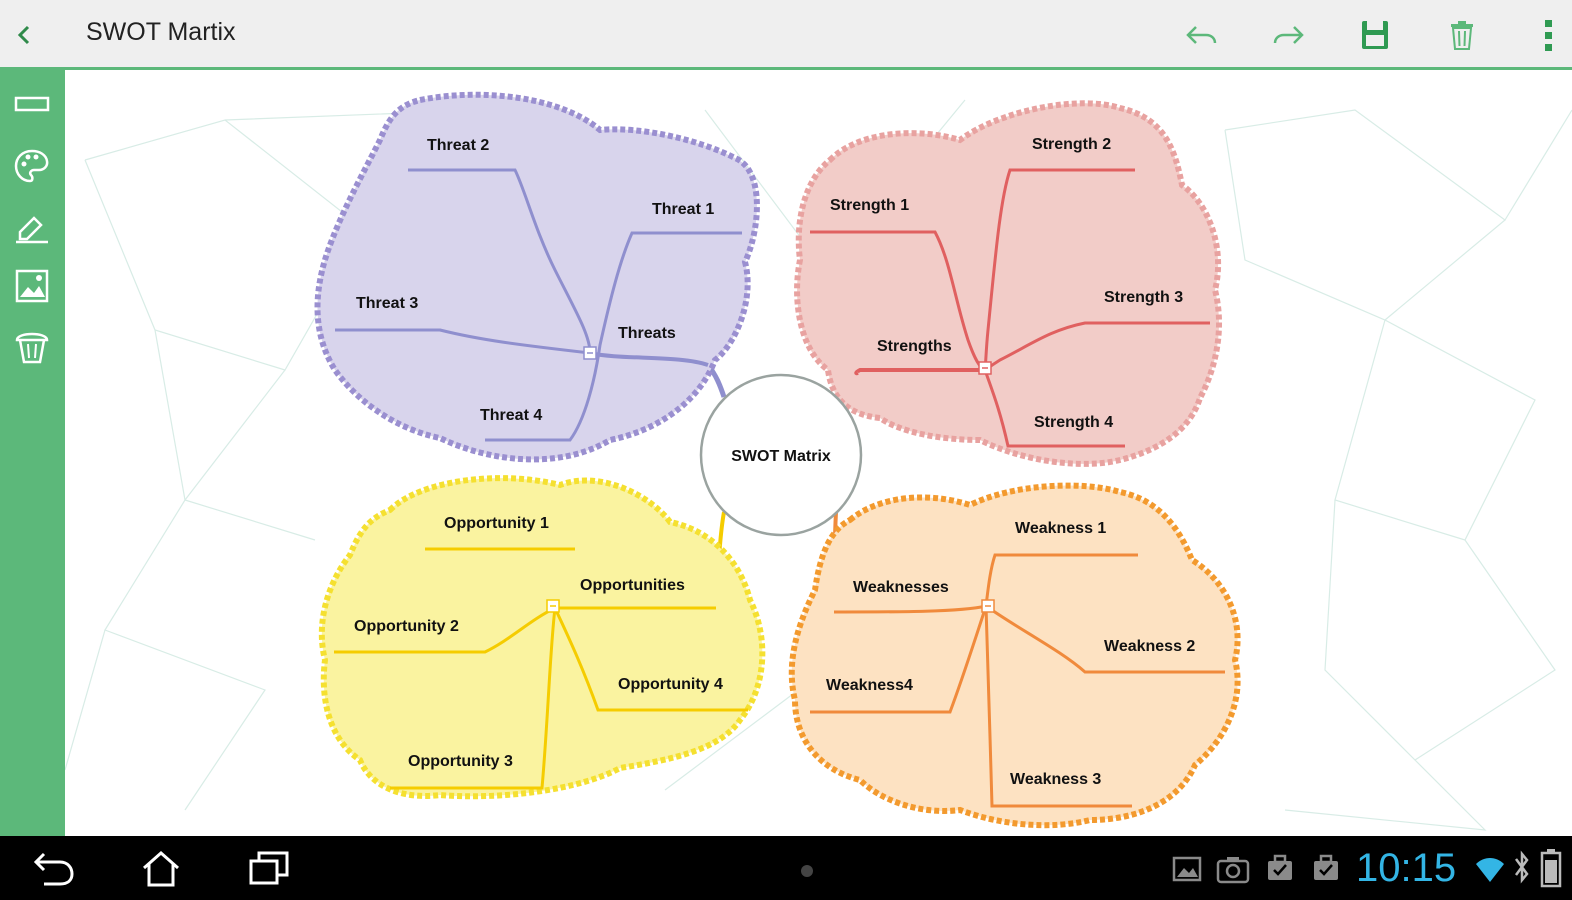  What do you see at coordinates (786, 868) in the screenshot?
I see `system-navigation-bar: 10:15` at bounding box center [786, 868].